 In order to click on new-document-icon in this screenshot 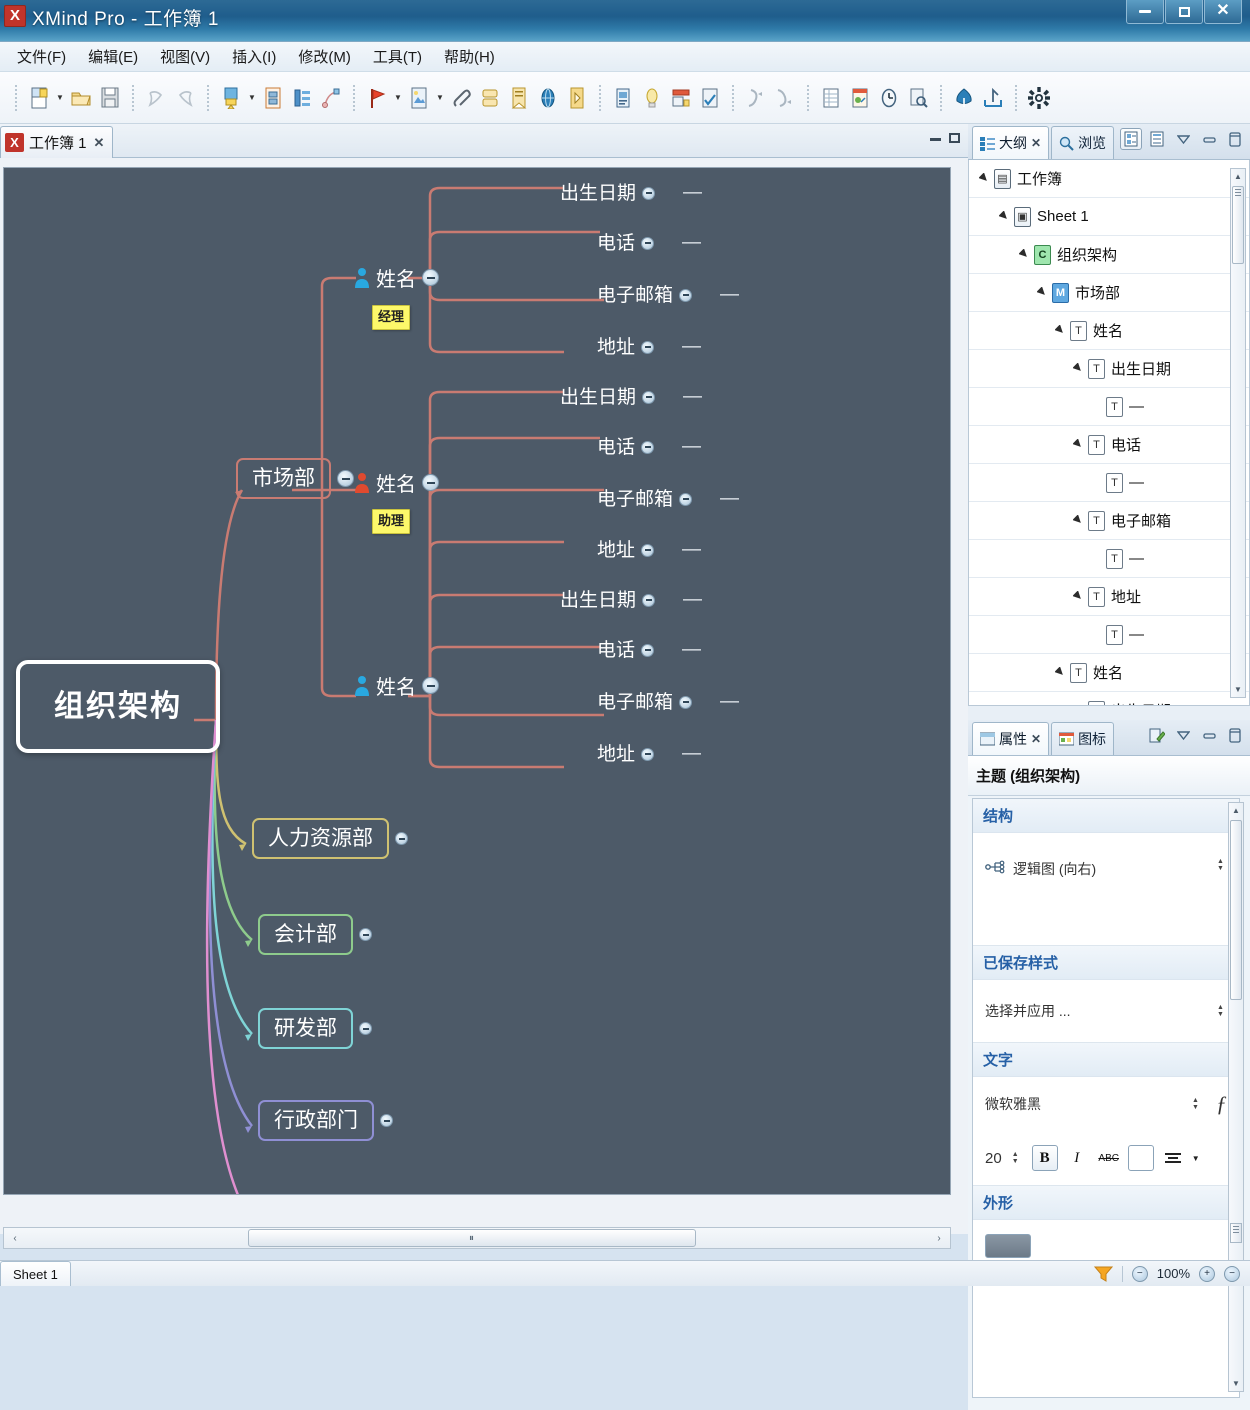, I will do `click(39, 98)`.